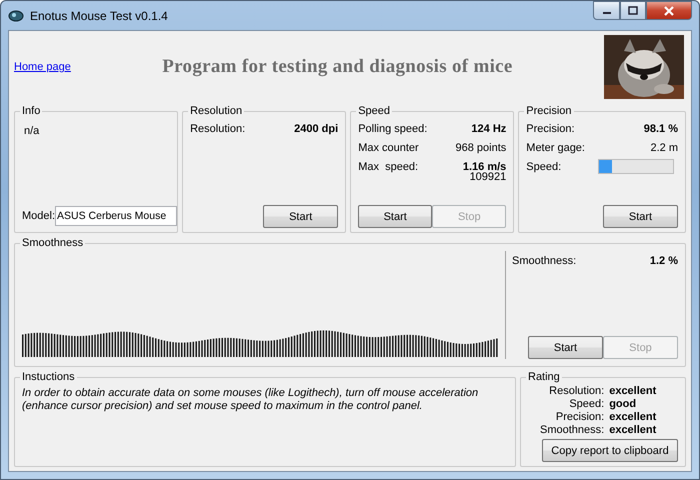  I want to click on field-value: 968 points, so click(481, 148).